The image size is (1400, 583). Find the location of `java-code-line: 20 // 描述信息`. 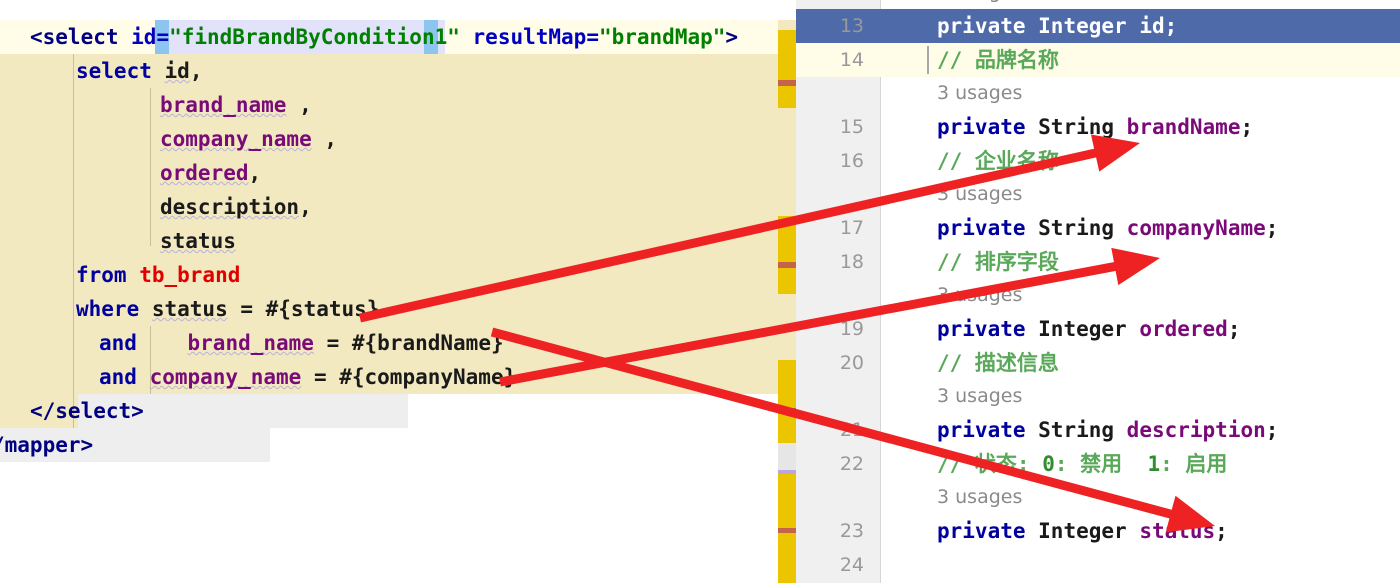

java-code-line: 20 // 描述信息 is located at coordinates (1098, 363).